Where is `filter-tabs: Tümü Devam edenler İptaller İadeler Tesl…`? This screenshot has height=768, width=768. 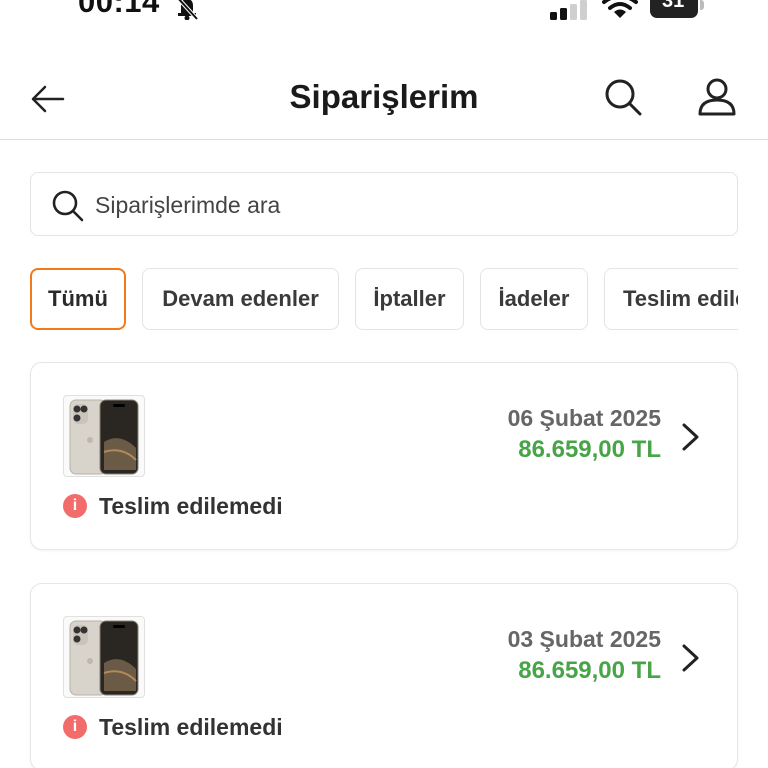
filter-tabs: Tümü Devam edenler İptaller İadeler Tesl… is located at coordinates (384, 299).